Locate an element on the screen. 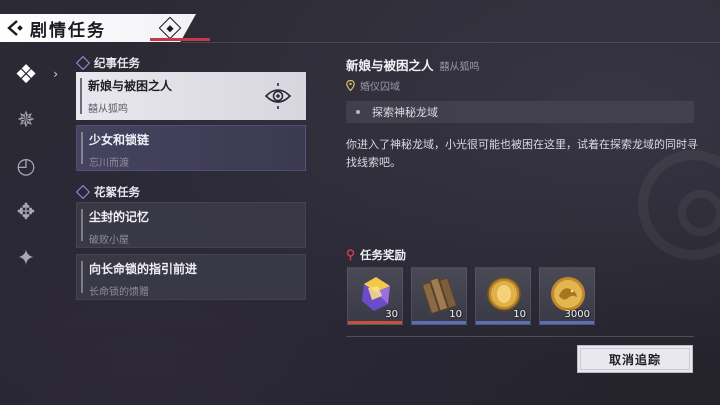  rail-item-2: ✵ is located at coordinates (26, 121).